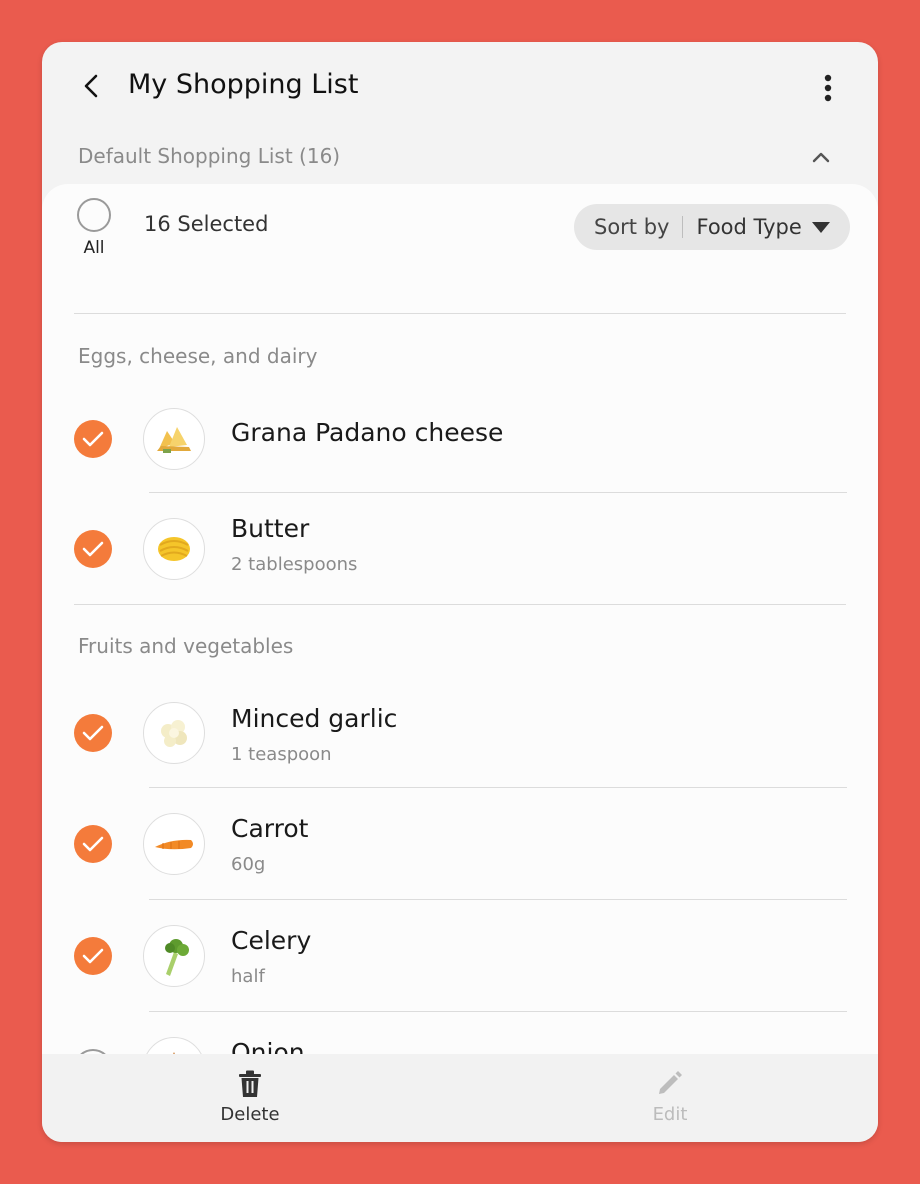 The width and height of the screenshot is (920, 1184). Describe the element at coordinates (749, 227) in the screenshot. I see `sort-value: Food Type` at that location.